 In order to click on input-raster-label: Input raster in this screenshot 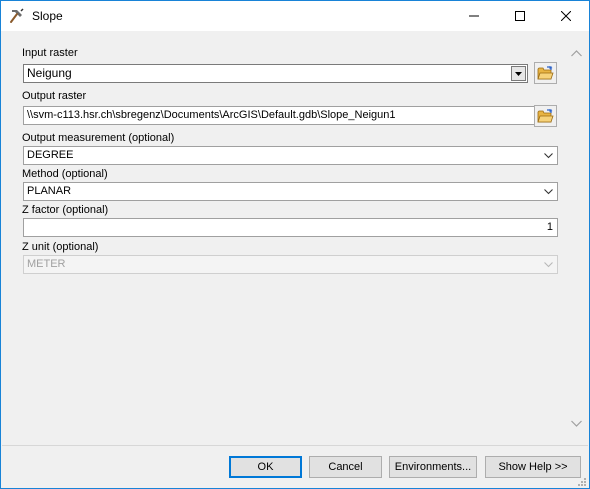, I will do `click(50, 53)`.